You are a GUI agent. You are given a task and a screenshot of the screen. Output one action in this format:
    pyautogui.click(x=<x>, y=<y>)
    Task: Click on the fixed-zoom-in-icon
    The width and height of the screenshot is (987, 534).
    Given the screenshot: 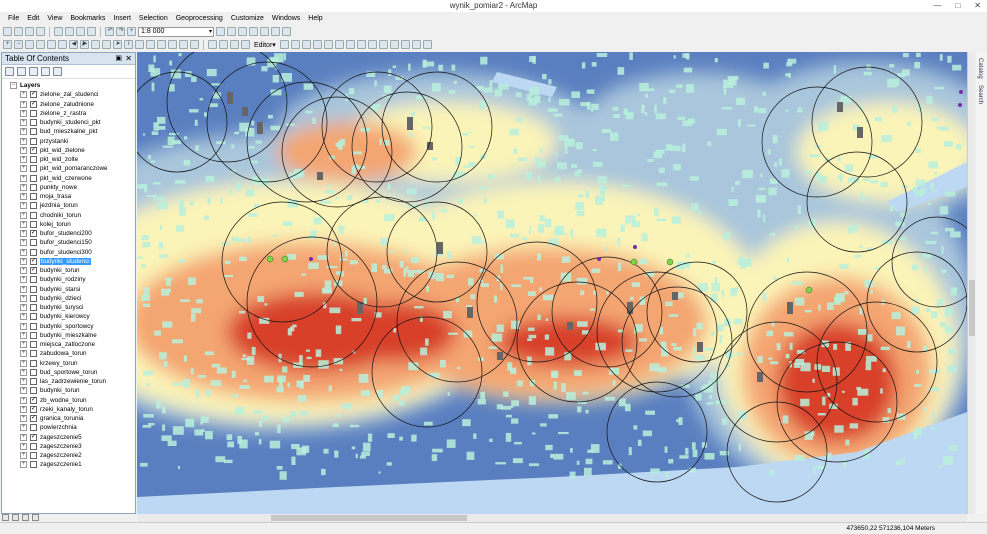 What is the action you would take?
    pyautogui.click(x=51, y=44)
    